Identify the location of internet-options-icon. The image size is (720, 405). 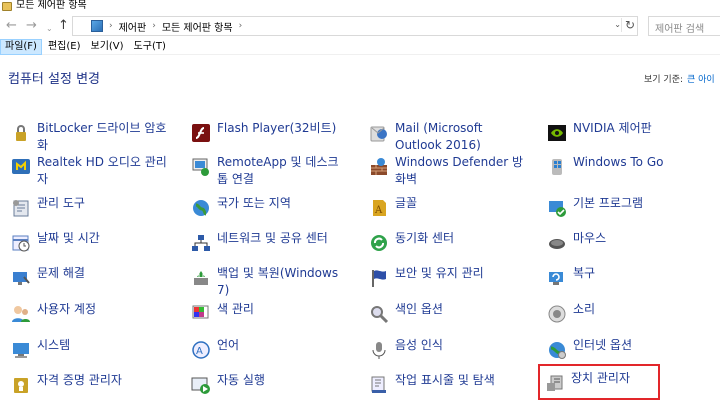
(557, 350).